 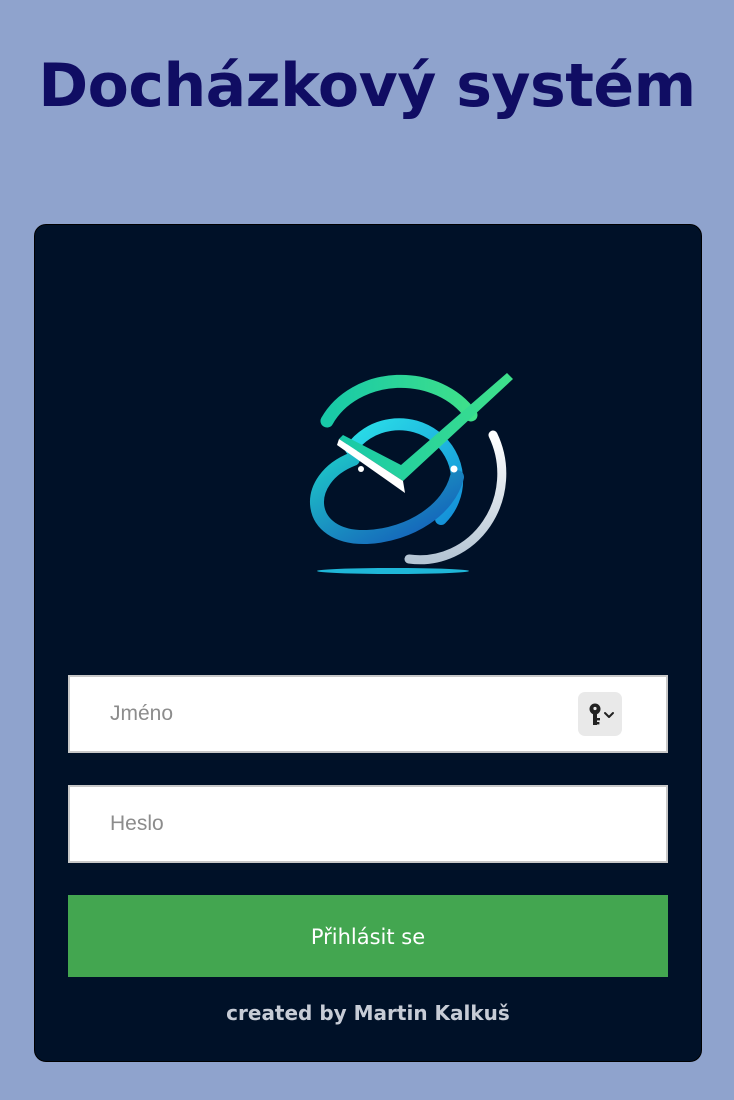 I want to click on page-title: Docházkový systém, so click(x=367, y=86).